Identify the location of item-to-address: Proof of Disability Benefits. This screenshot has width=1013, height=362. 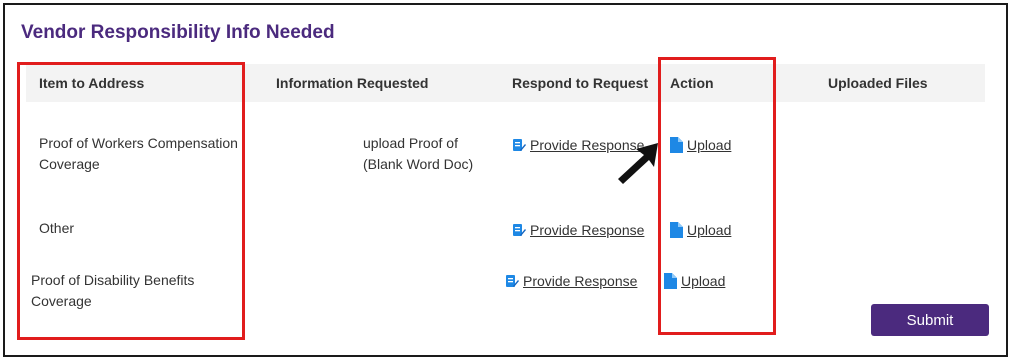
(113, 280).